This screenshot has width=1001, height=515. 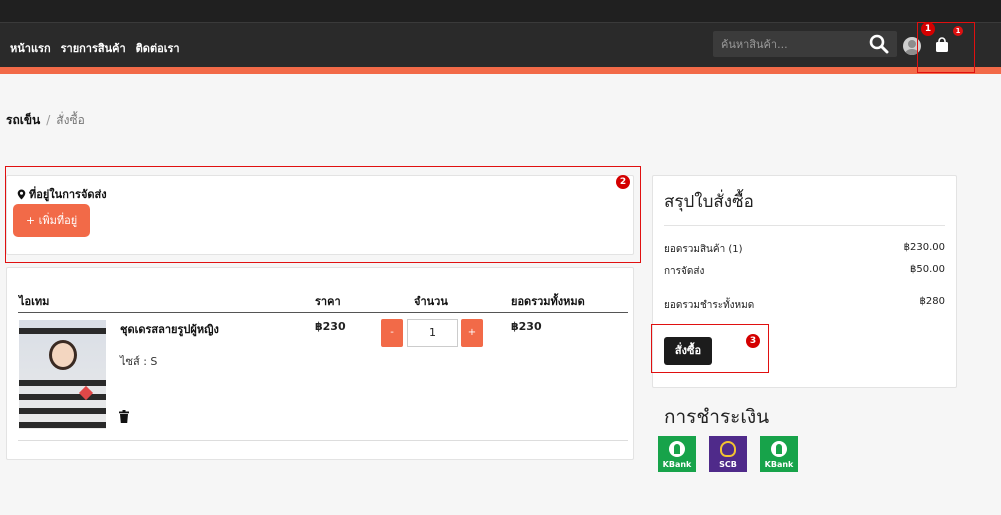 I want to click on product-price: ฿230, so click(x=330, y=326).